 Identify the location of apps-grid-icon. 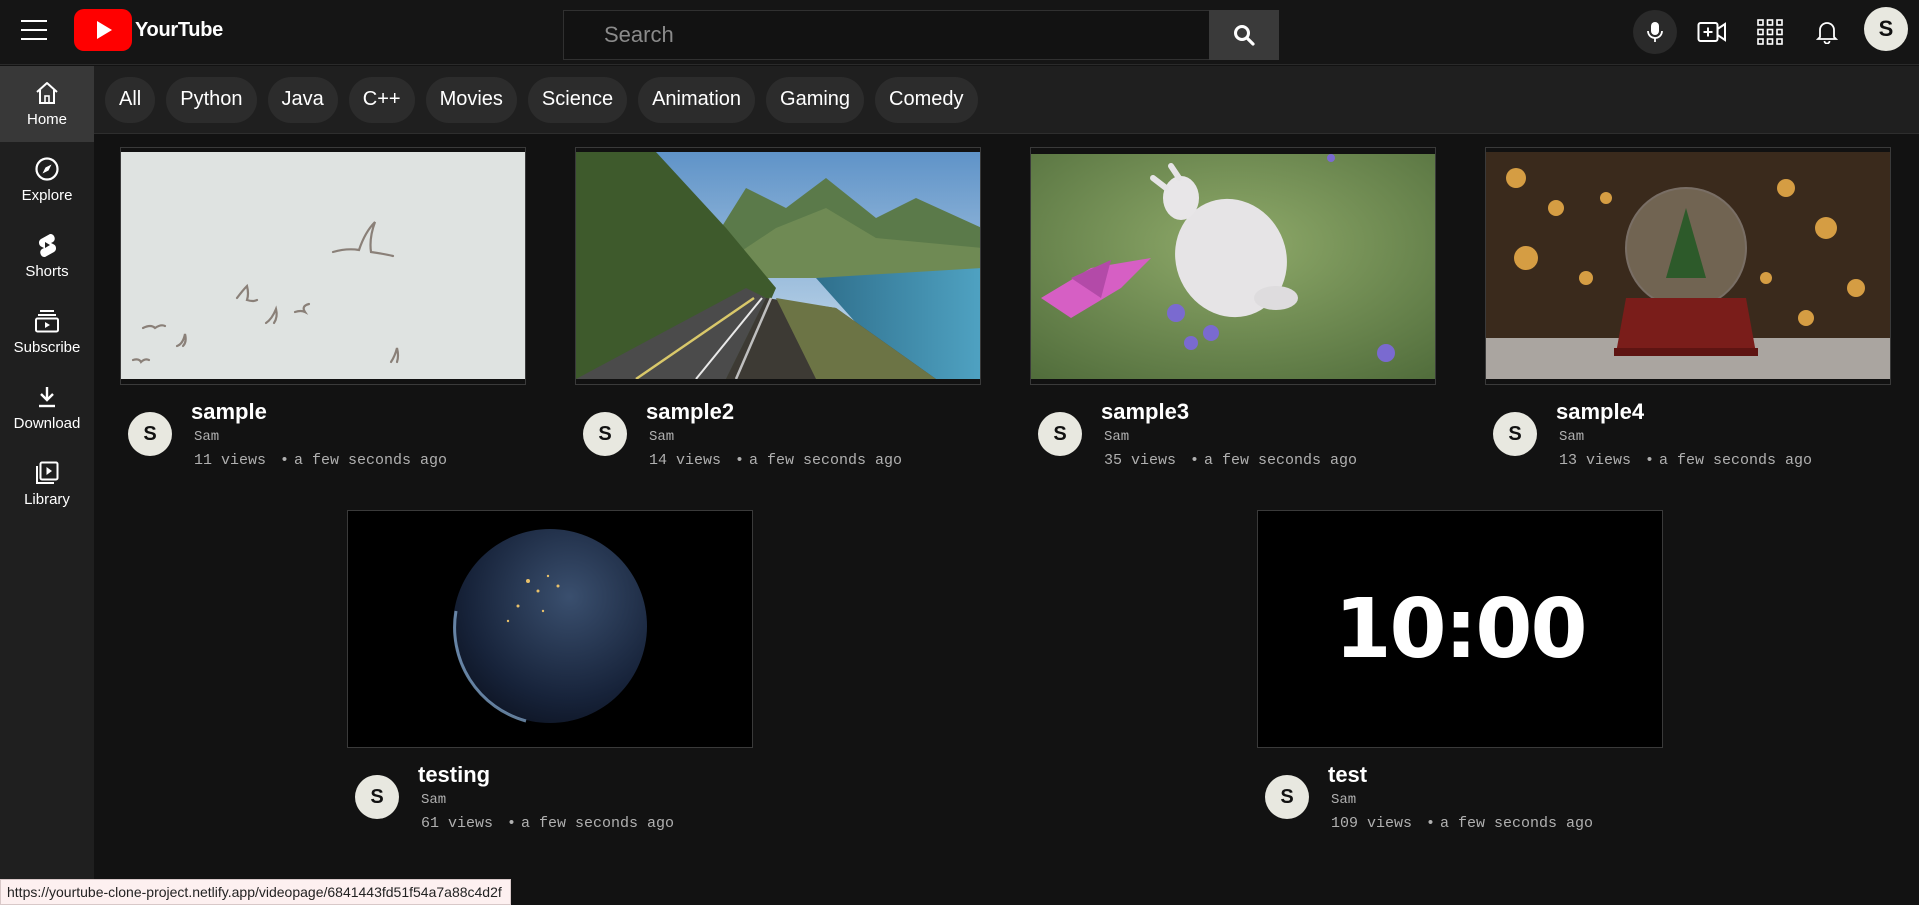
(1770, 32).